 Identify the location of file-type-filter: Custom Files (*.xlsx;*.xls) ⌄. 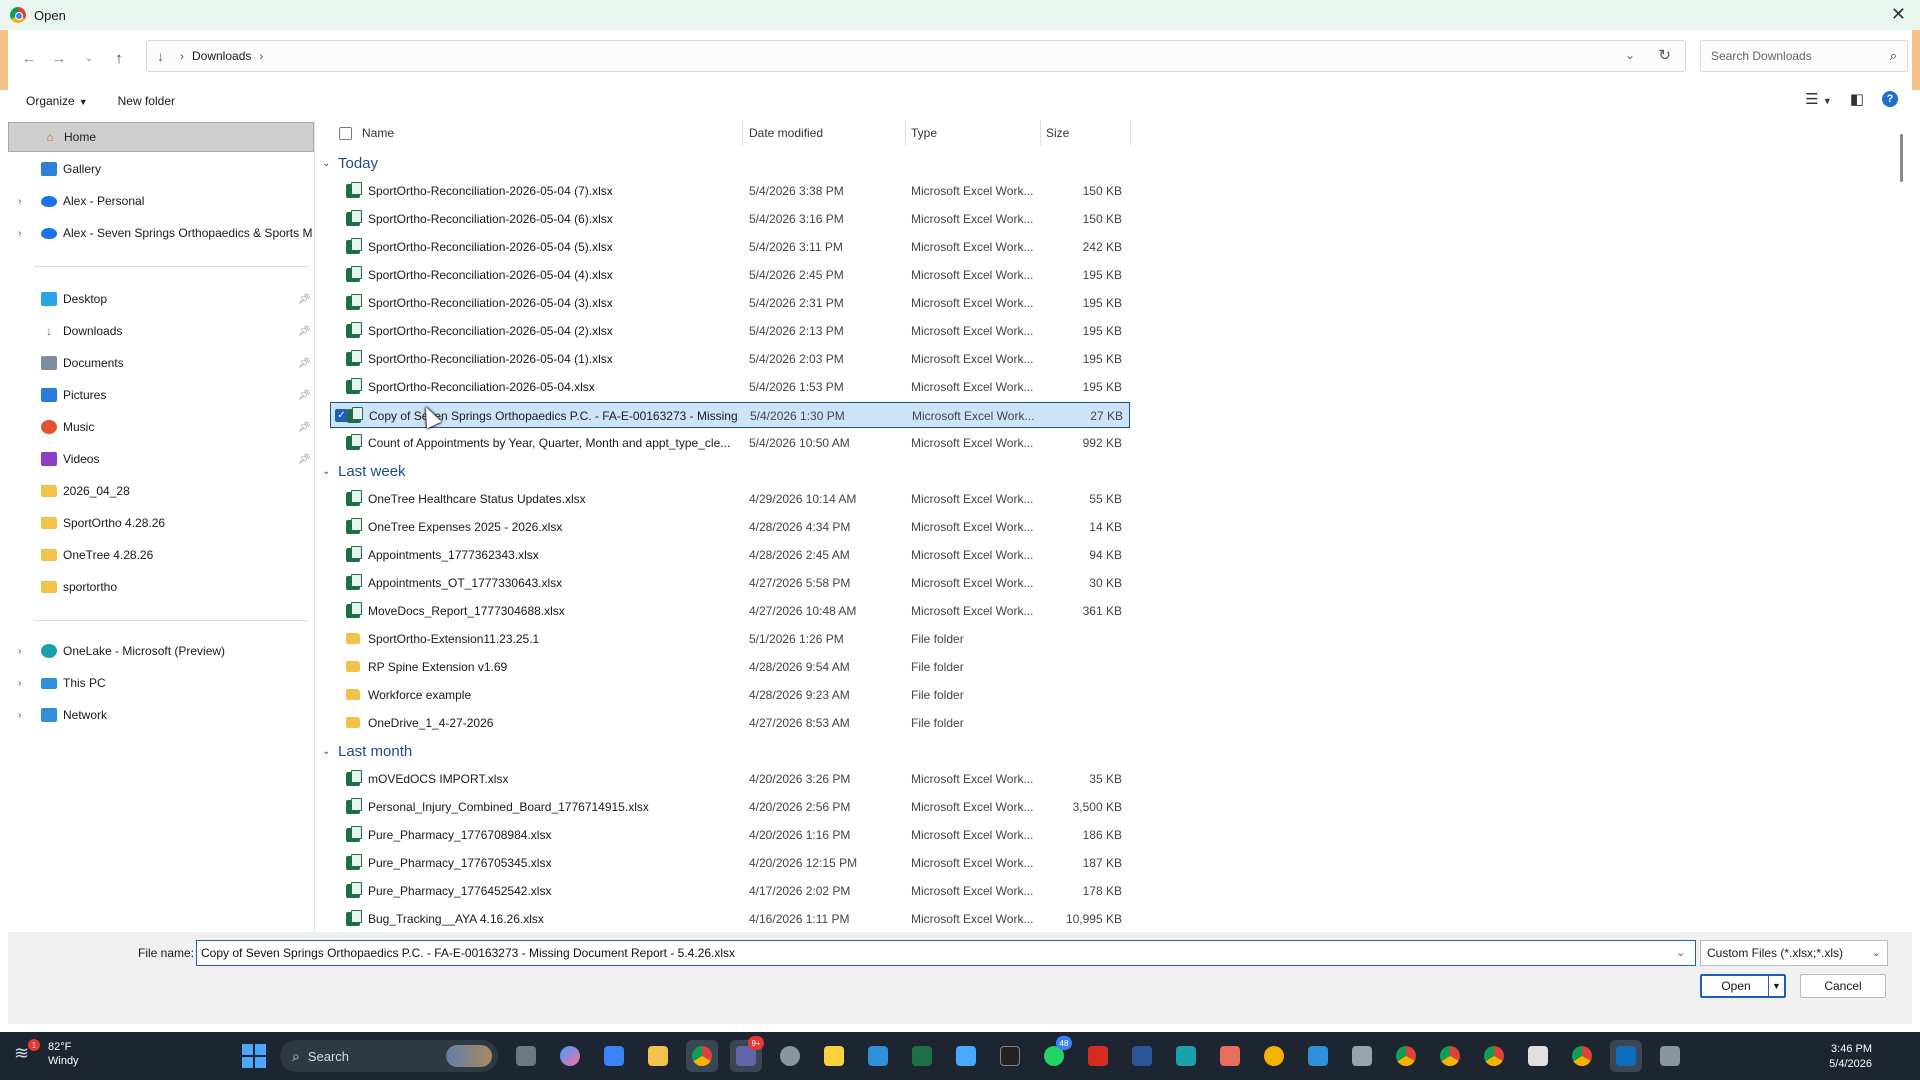
(1794, 953).